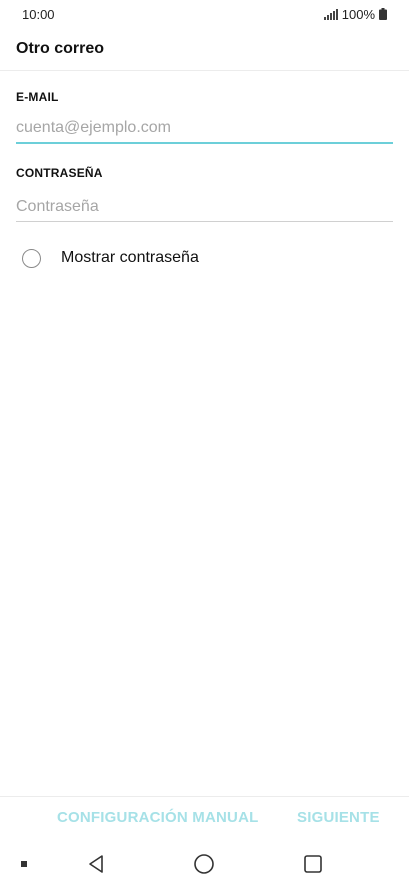 The width and height of the screenshot is (409, 888). I want to click on nav-recent-apps-button, so click(313, 864).